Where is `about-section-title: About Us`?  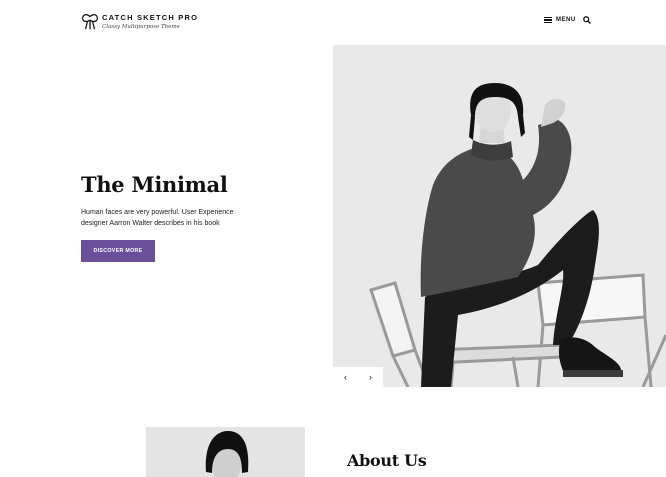
about-section-title: About Us is located at coordinates (387, 460).